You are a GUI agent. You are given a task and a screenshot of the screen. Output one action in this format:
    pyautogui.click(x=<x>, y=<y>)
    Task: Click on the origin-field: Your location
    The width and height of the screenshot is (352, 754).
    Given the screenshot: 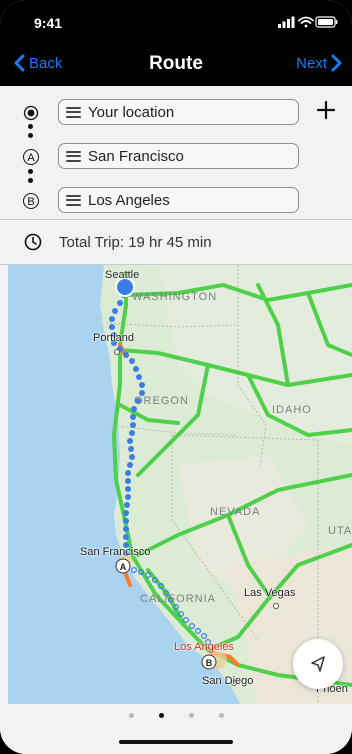 What is the action you would take?
    pyautogui.click(x=178, y=112)
    